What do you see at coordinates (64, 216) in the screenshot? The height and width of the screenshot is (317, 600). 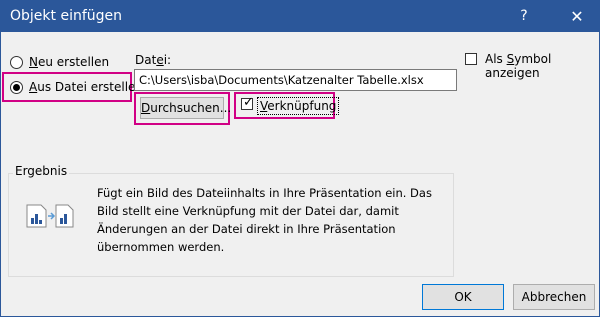 I see `linked-file-icon` at bounding box center [64, 216].